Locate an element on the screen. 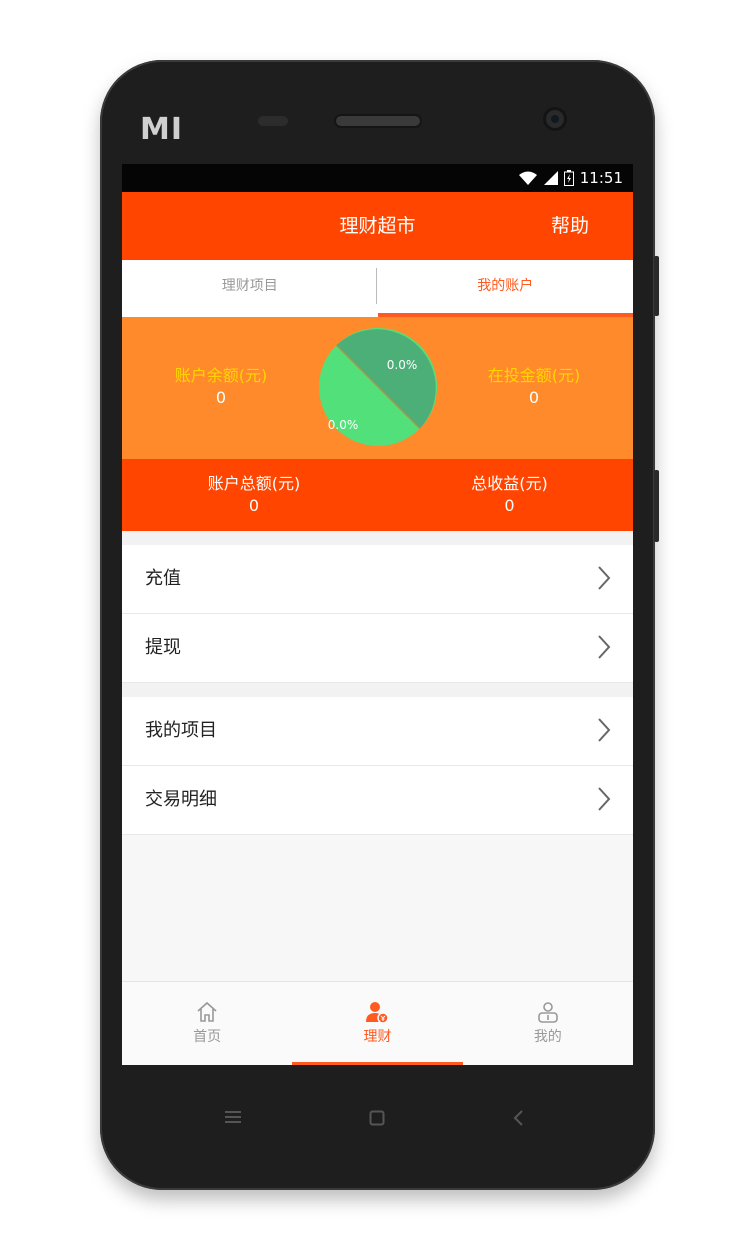 The width and height of the screenshot is (755, 1253). front-camera is located at coordinates (555, 119).